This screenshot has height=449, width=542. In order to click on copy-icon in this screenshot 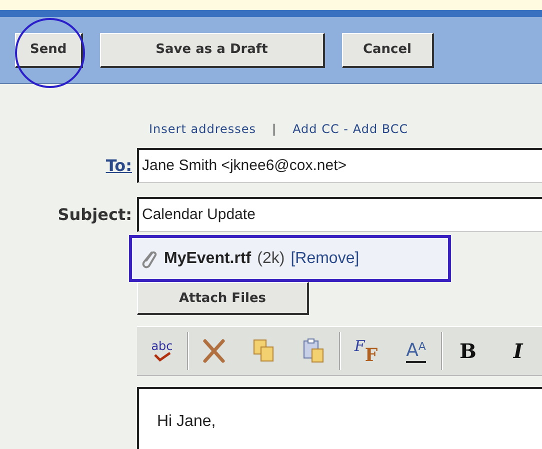, I will do `click(264, 351)`.